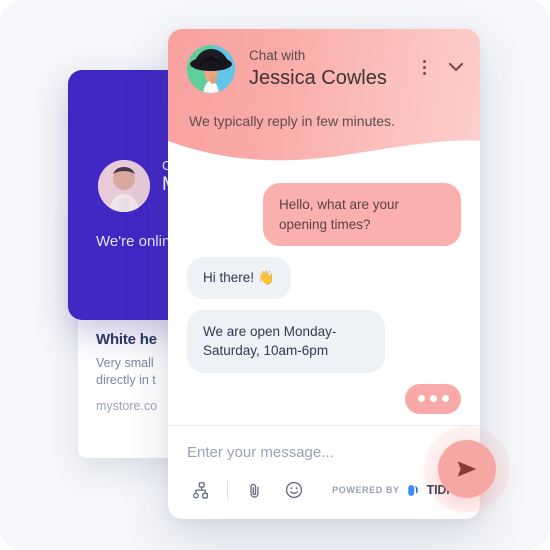 The width and height of the screenshot is (550, 550). I want to click on send-plane-icon, so click(467, 469).